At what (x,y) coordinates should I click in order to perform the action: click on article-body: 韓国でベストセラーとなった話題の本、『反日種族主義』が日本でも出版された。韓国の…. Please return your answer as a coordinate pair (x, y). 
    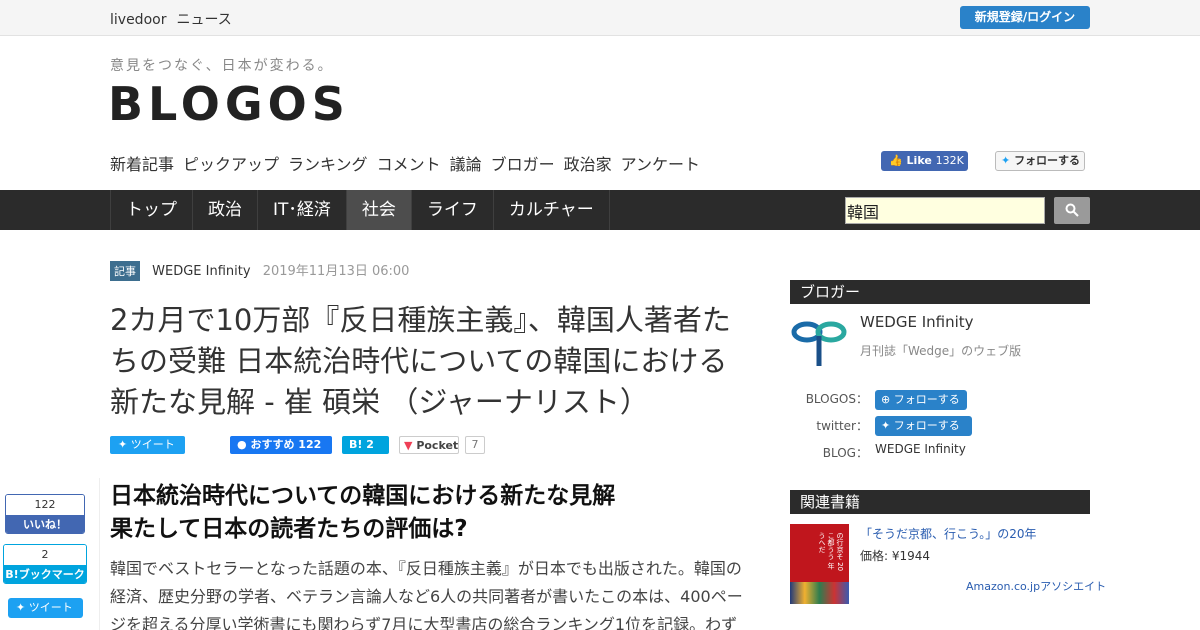
    Looking at the image, I should click on (426, 594).